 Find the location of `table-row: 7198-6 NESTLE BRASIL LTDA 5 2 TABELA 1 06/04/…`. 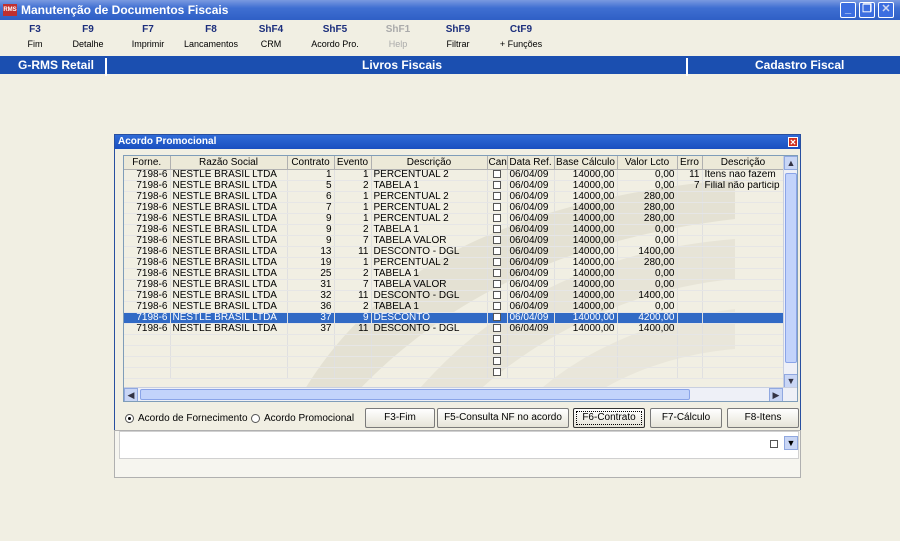

table-row: 7198-6 NESTLE BRASIL LTDA 5 2 TABELA 1 06/04/… is located at coordinates (454, 186).